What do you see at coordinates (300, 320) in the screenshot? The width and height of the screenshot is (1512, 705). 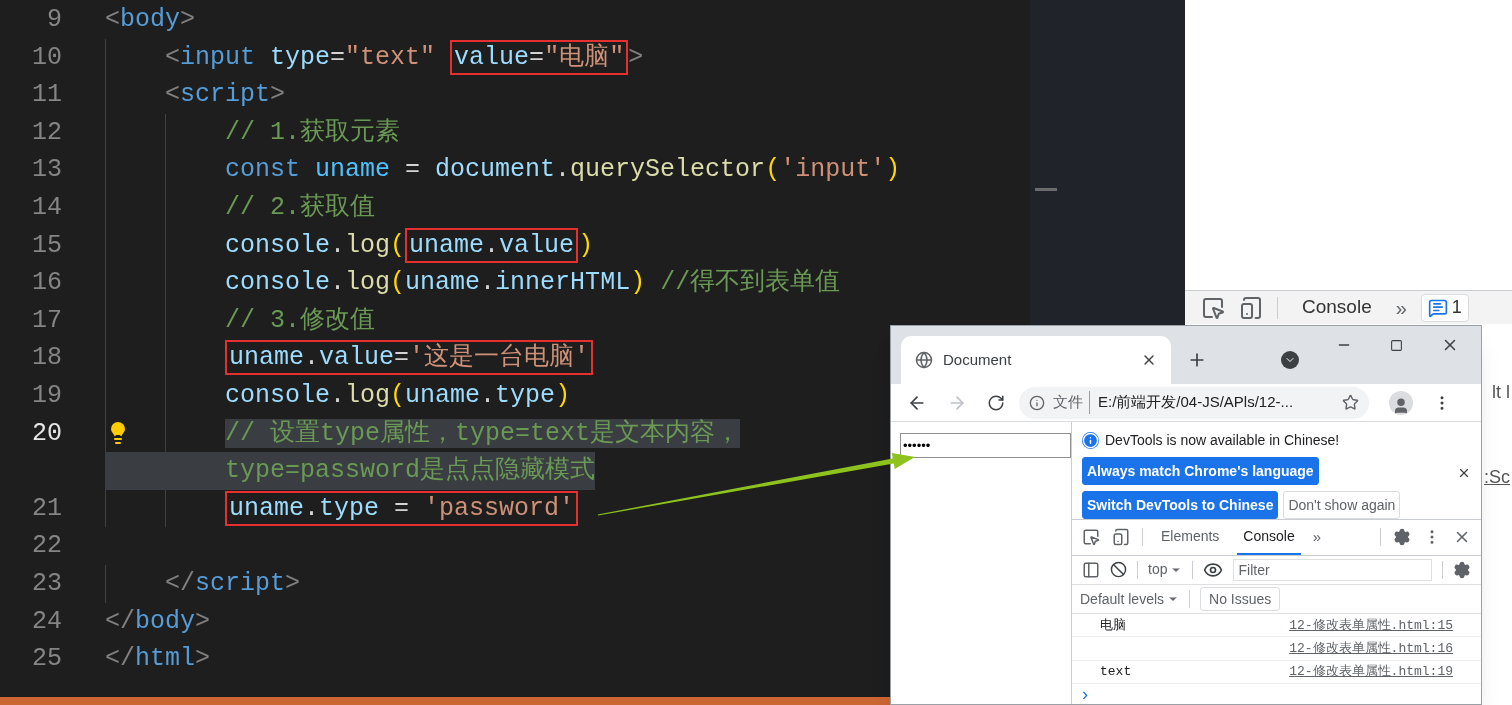 I see `code-token: // 3.修改值` at bounding box center [300, 320].